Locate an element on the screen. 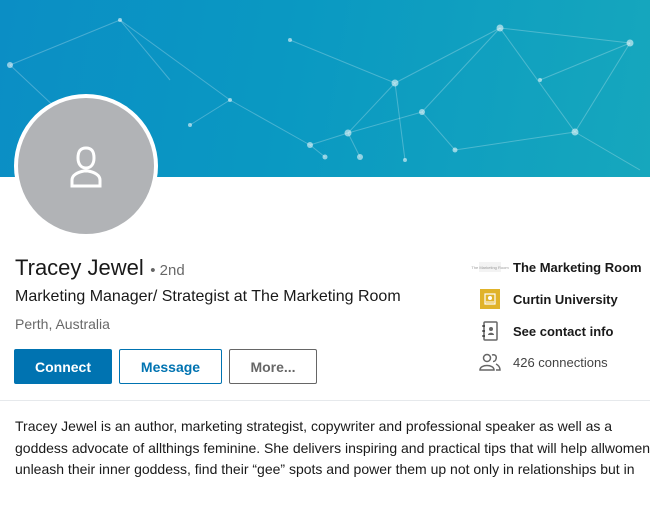 This screenshot has width=650, height=507. sidebar-item-contact: See contact info is located at coordinates (546, 331).